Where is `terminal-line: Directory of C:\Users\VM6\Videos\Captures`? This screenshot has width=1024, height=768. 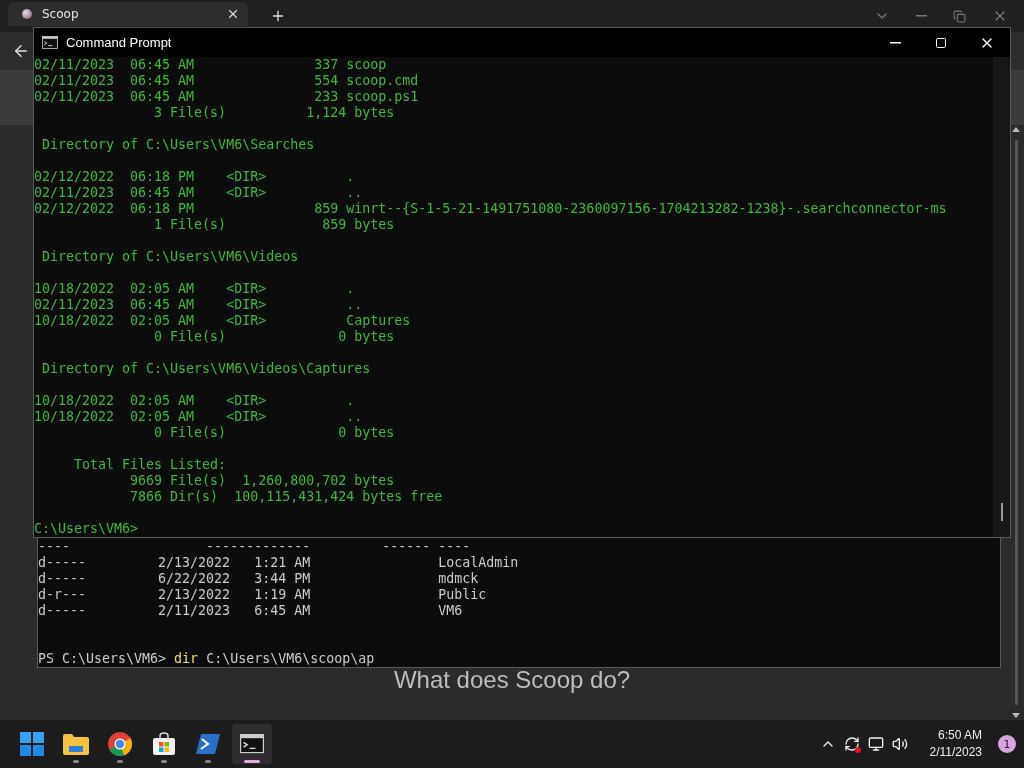
terminal-line: Directory of C:\Users\VM6\Videos\Captures is located at coordinates (206, 369).